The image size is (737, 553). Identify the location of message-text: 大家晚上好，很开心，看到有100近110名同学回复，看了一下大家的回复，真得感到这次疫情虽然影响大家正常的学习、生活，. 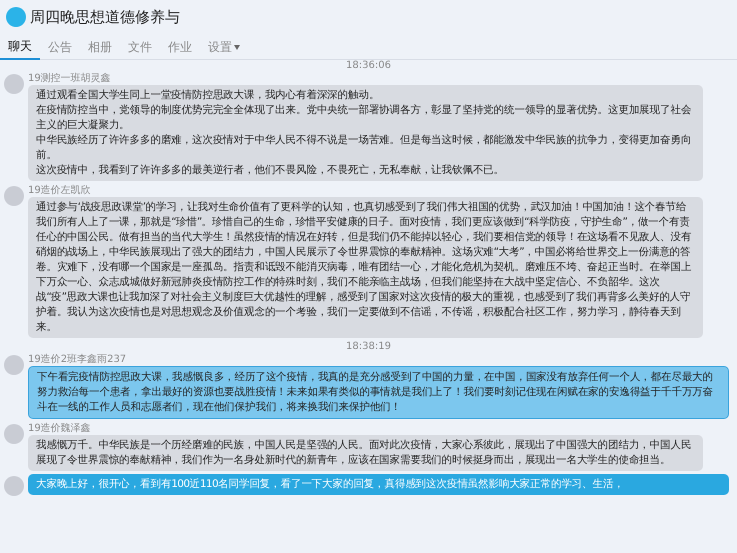
(330, 484).